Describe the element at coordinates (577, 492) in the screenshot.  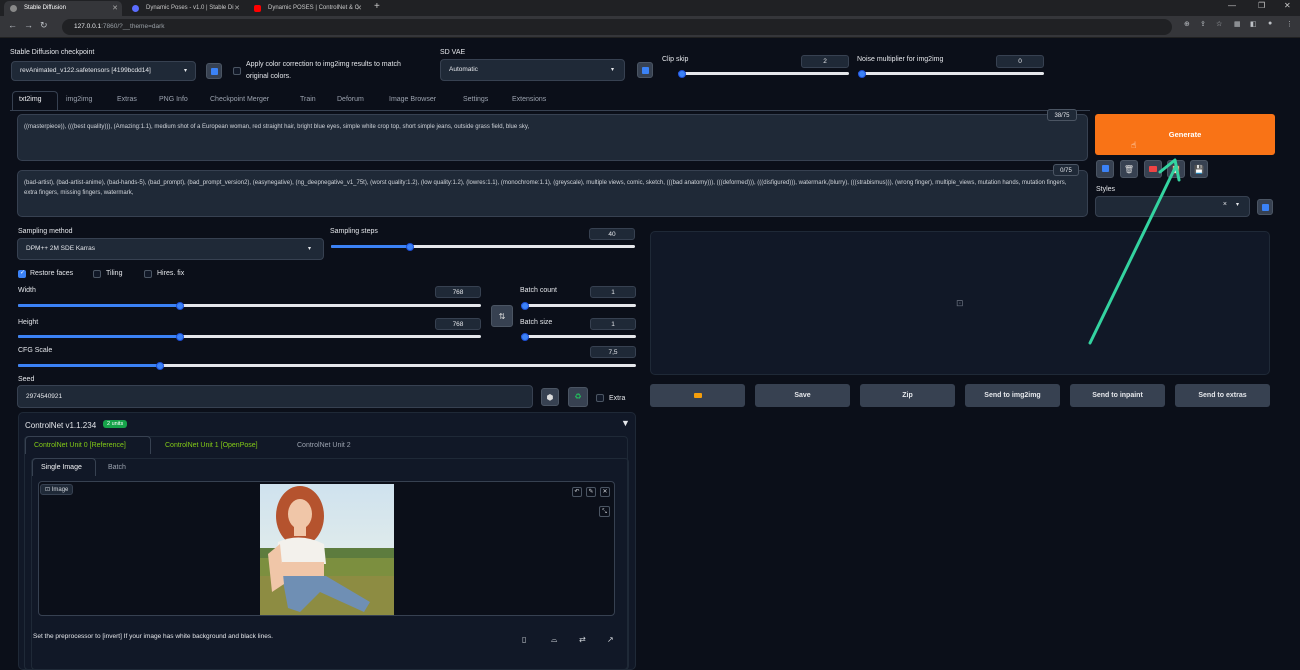
I see `undo-icon: ↶` at that location.